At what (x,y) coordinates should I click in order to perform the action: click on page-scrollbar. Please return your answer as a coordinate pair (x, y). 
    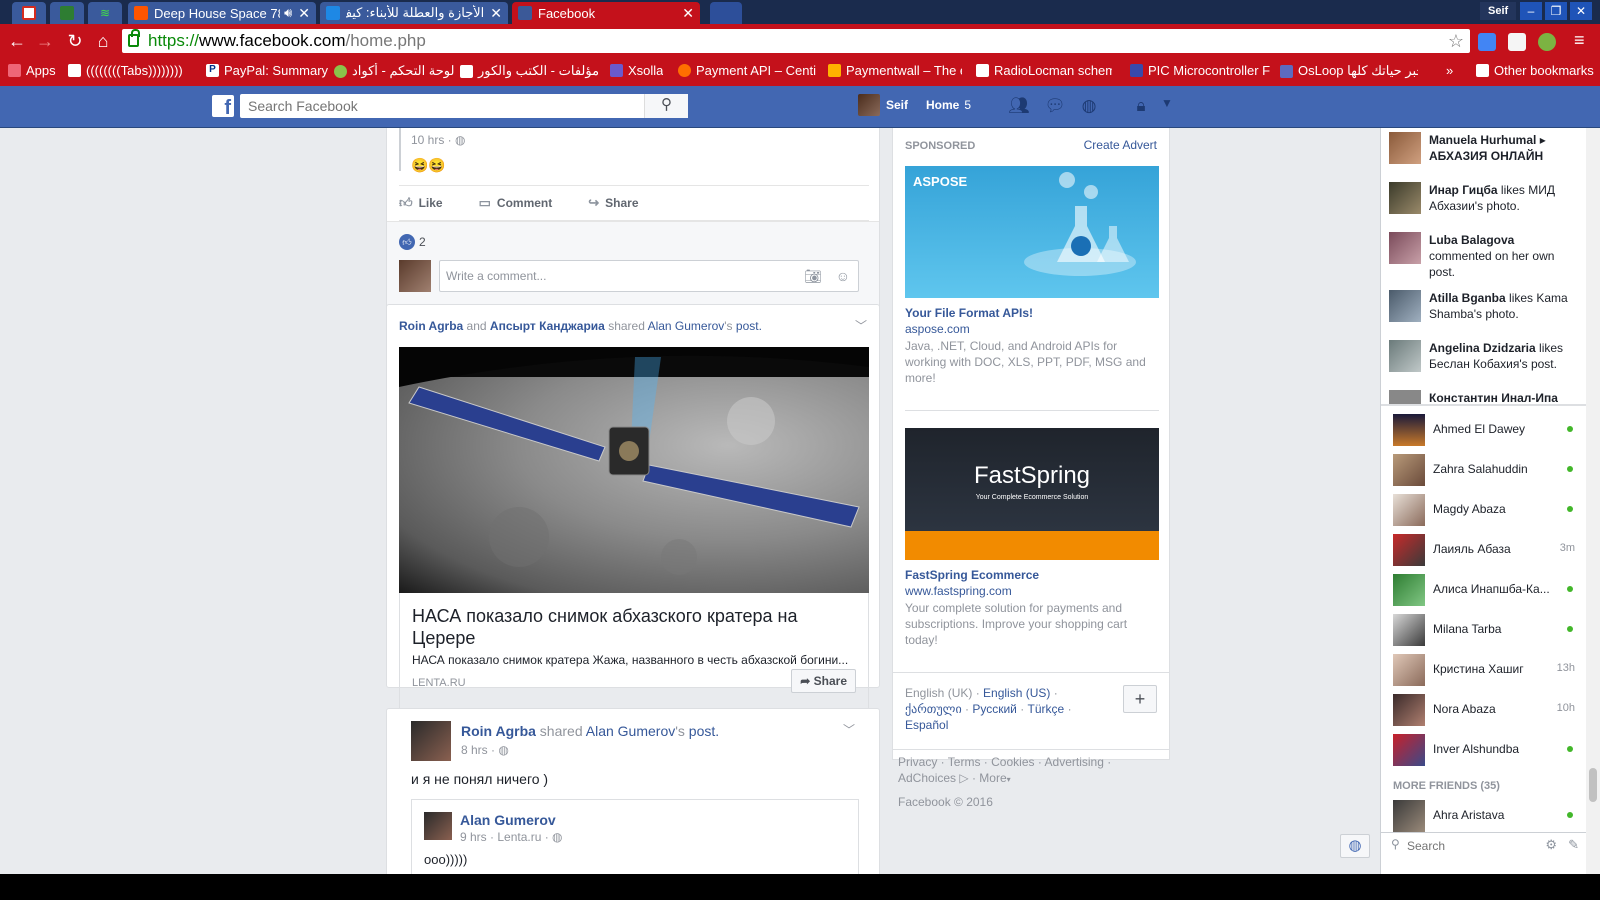
    Looking at the image, I should click on (1593, 501).